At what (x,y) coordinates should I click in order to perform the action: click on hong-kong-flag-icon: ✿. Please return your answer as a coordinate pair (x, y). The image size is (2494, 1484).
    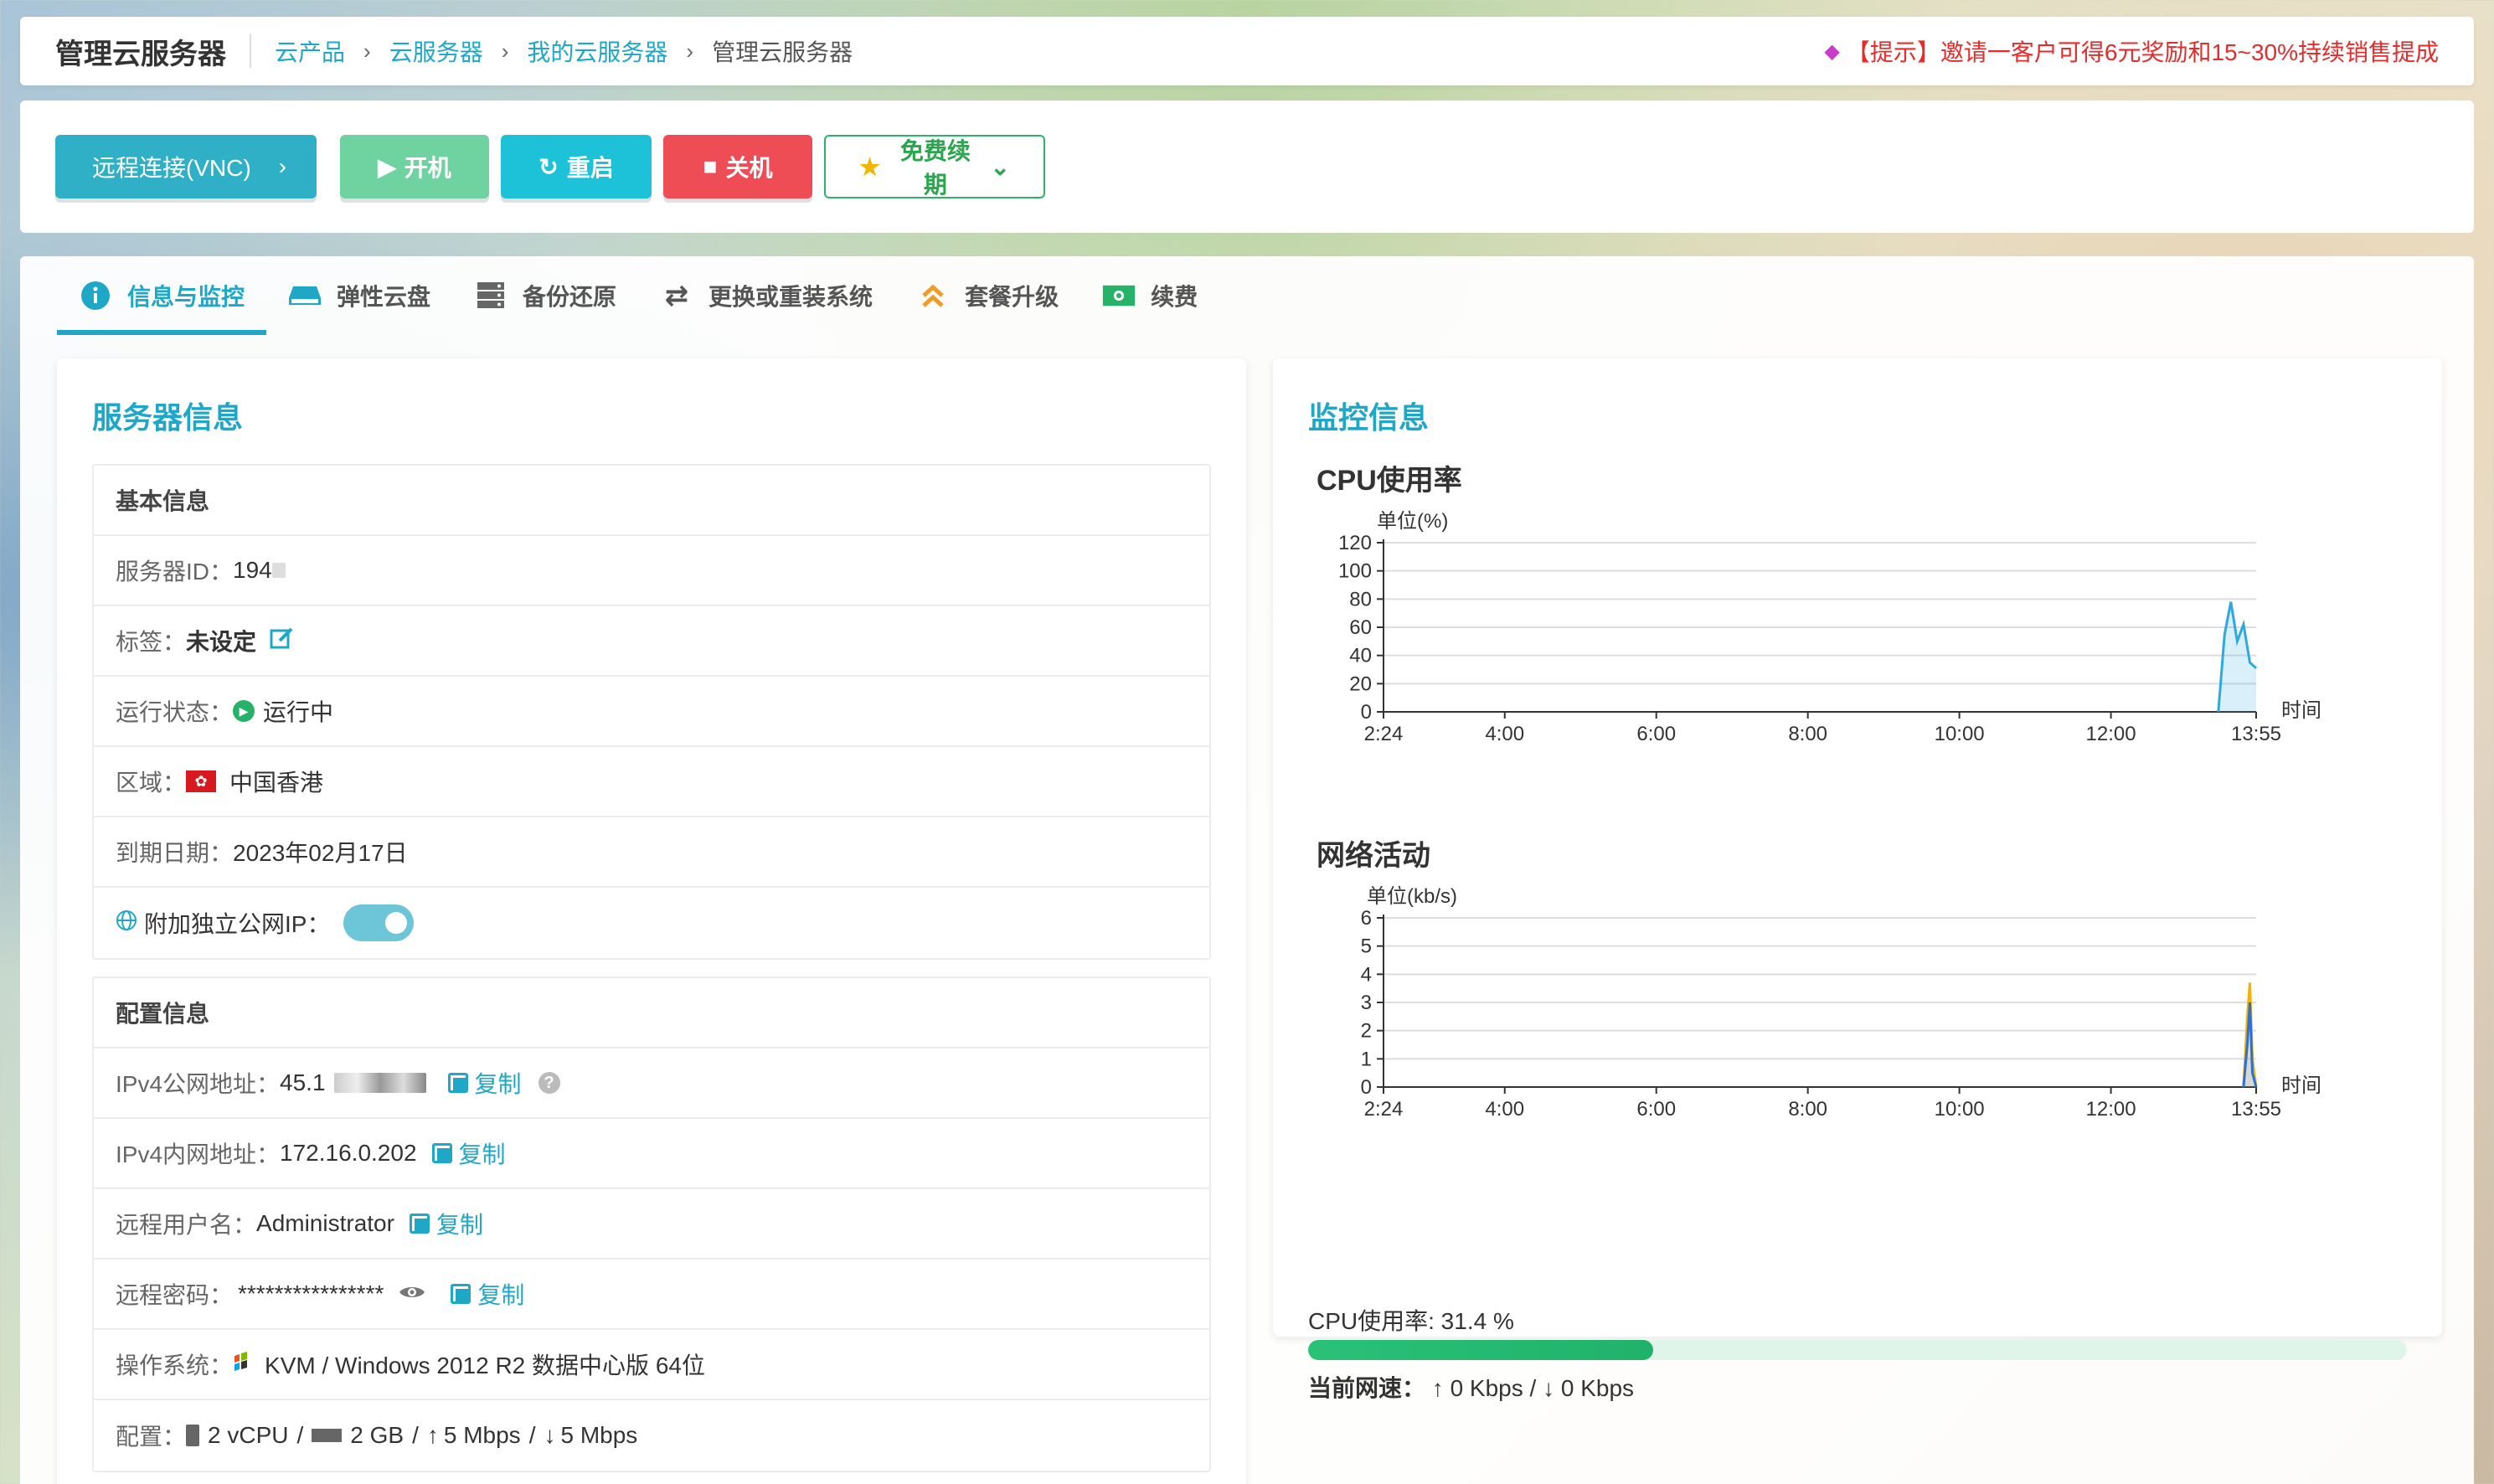
    Looking at the image, I should click on (201, 781).